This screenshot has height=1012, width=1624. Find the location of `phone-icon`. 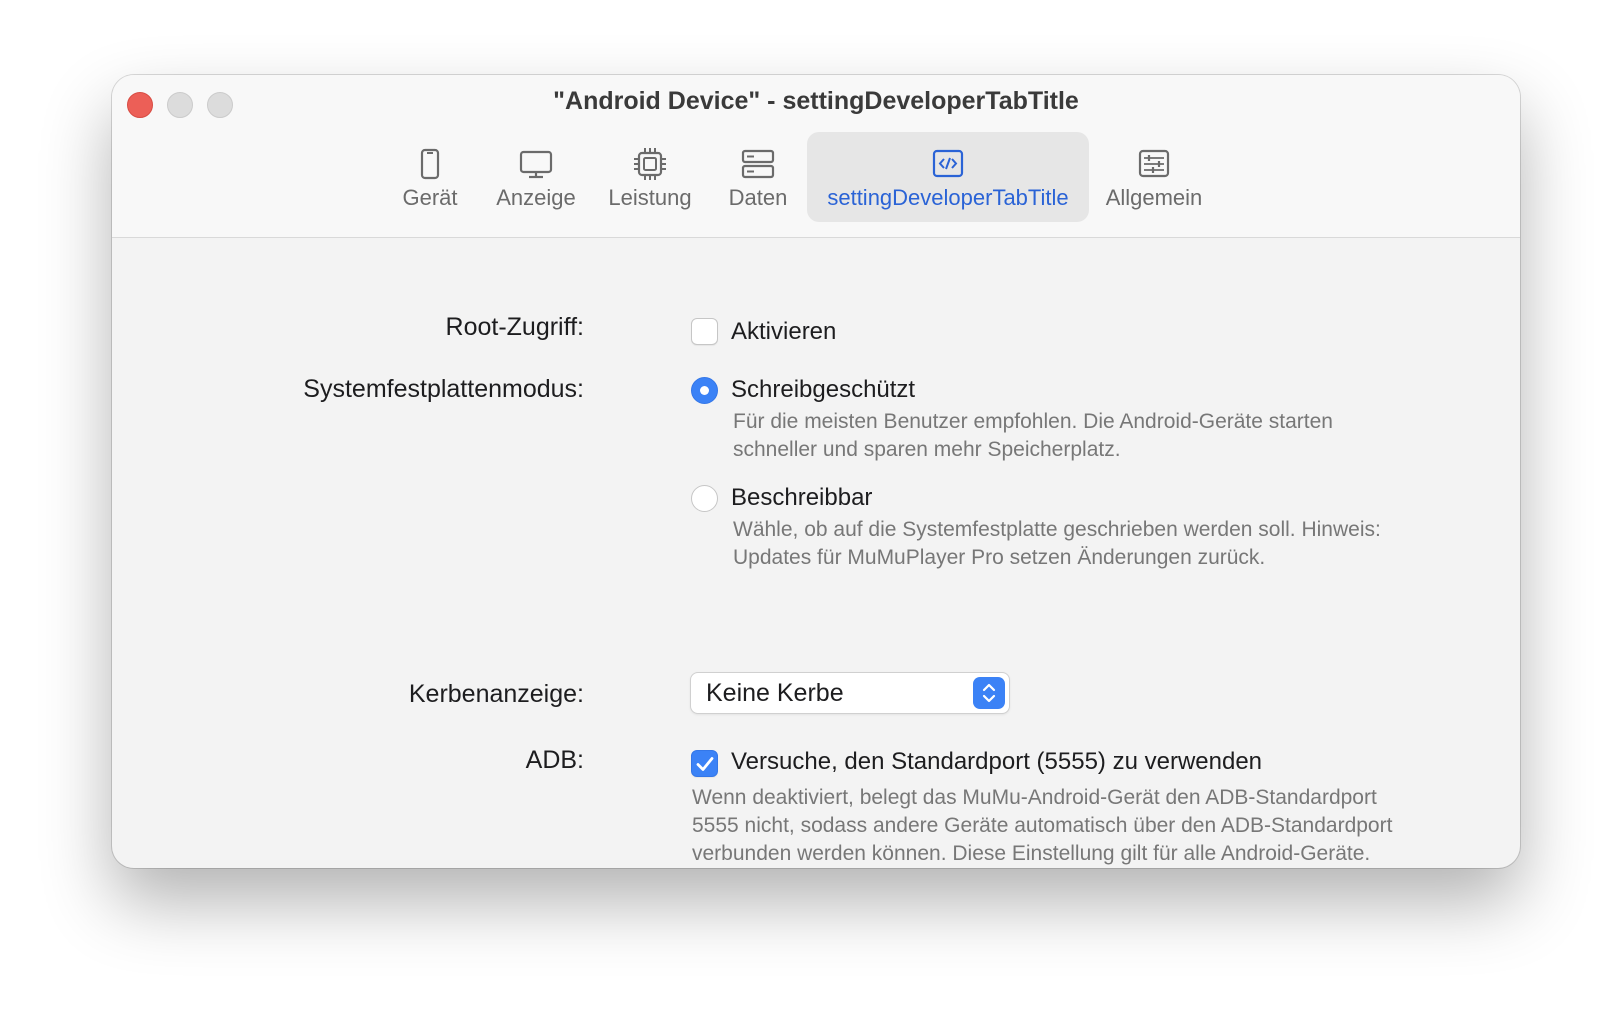

phone-icon is located at coordinates (430, 164).